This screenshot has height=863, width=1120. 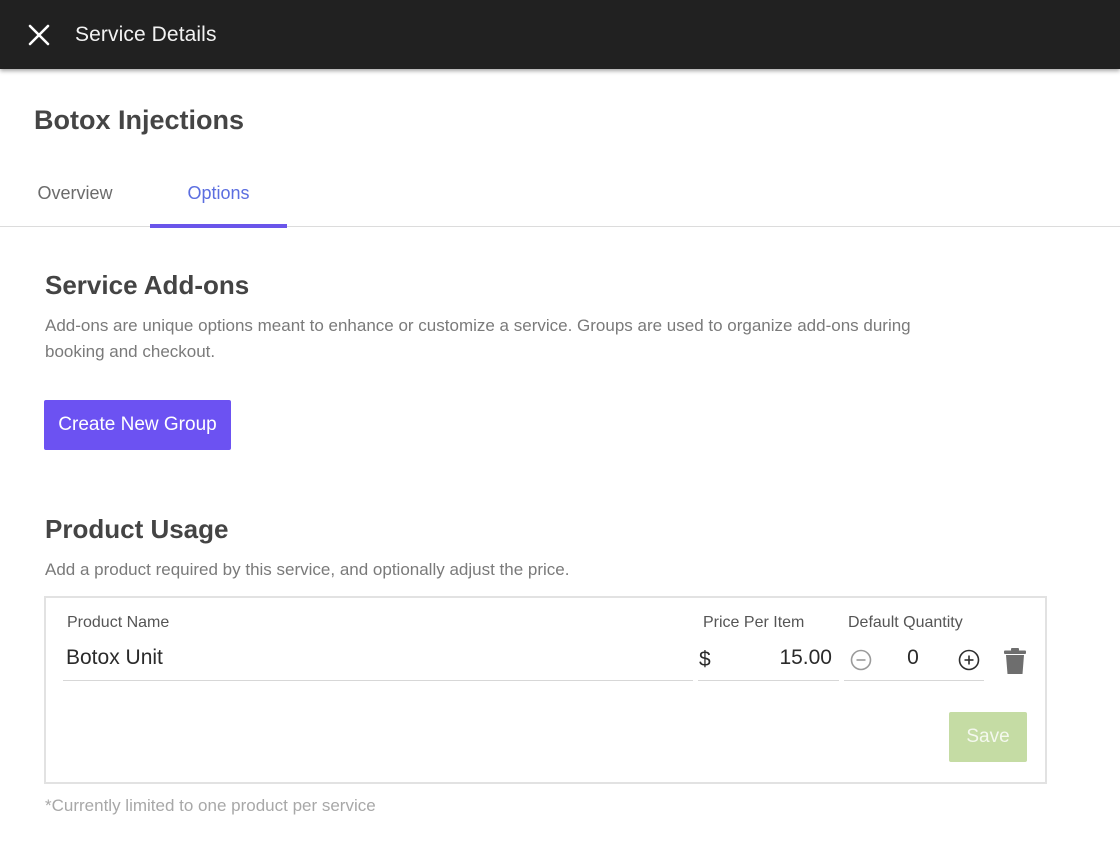 I want to click on tab-options: Options, so click(x=218, y=194).